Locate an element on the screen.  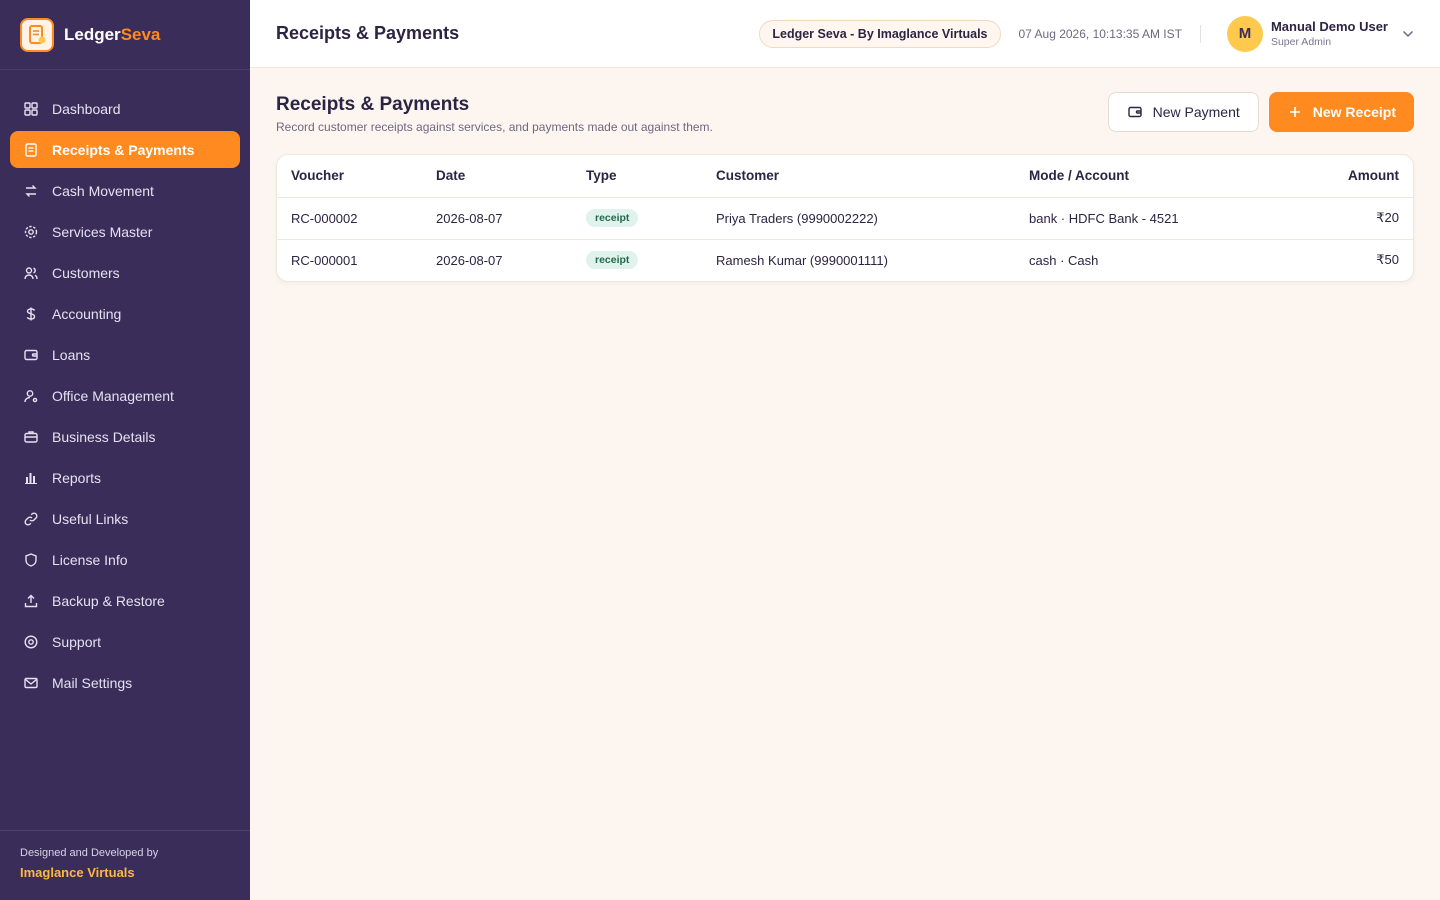
chevron-down-icon is located at coordinates (1408, 34).